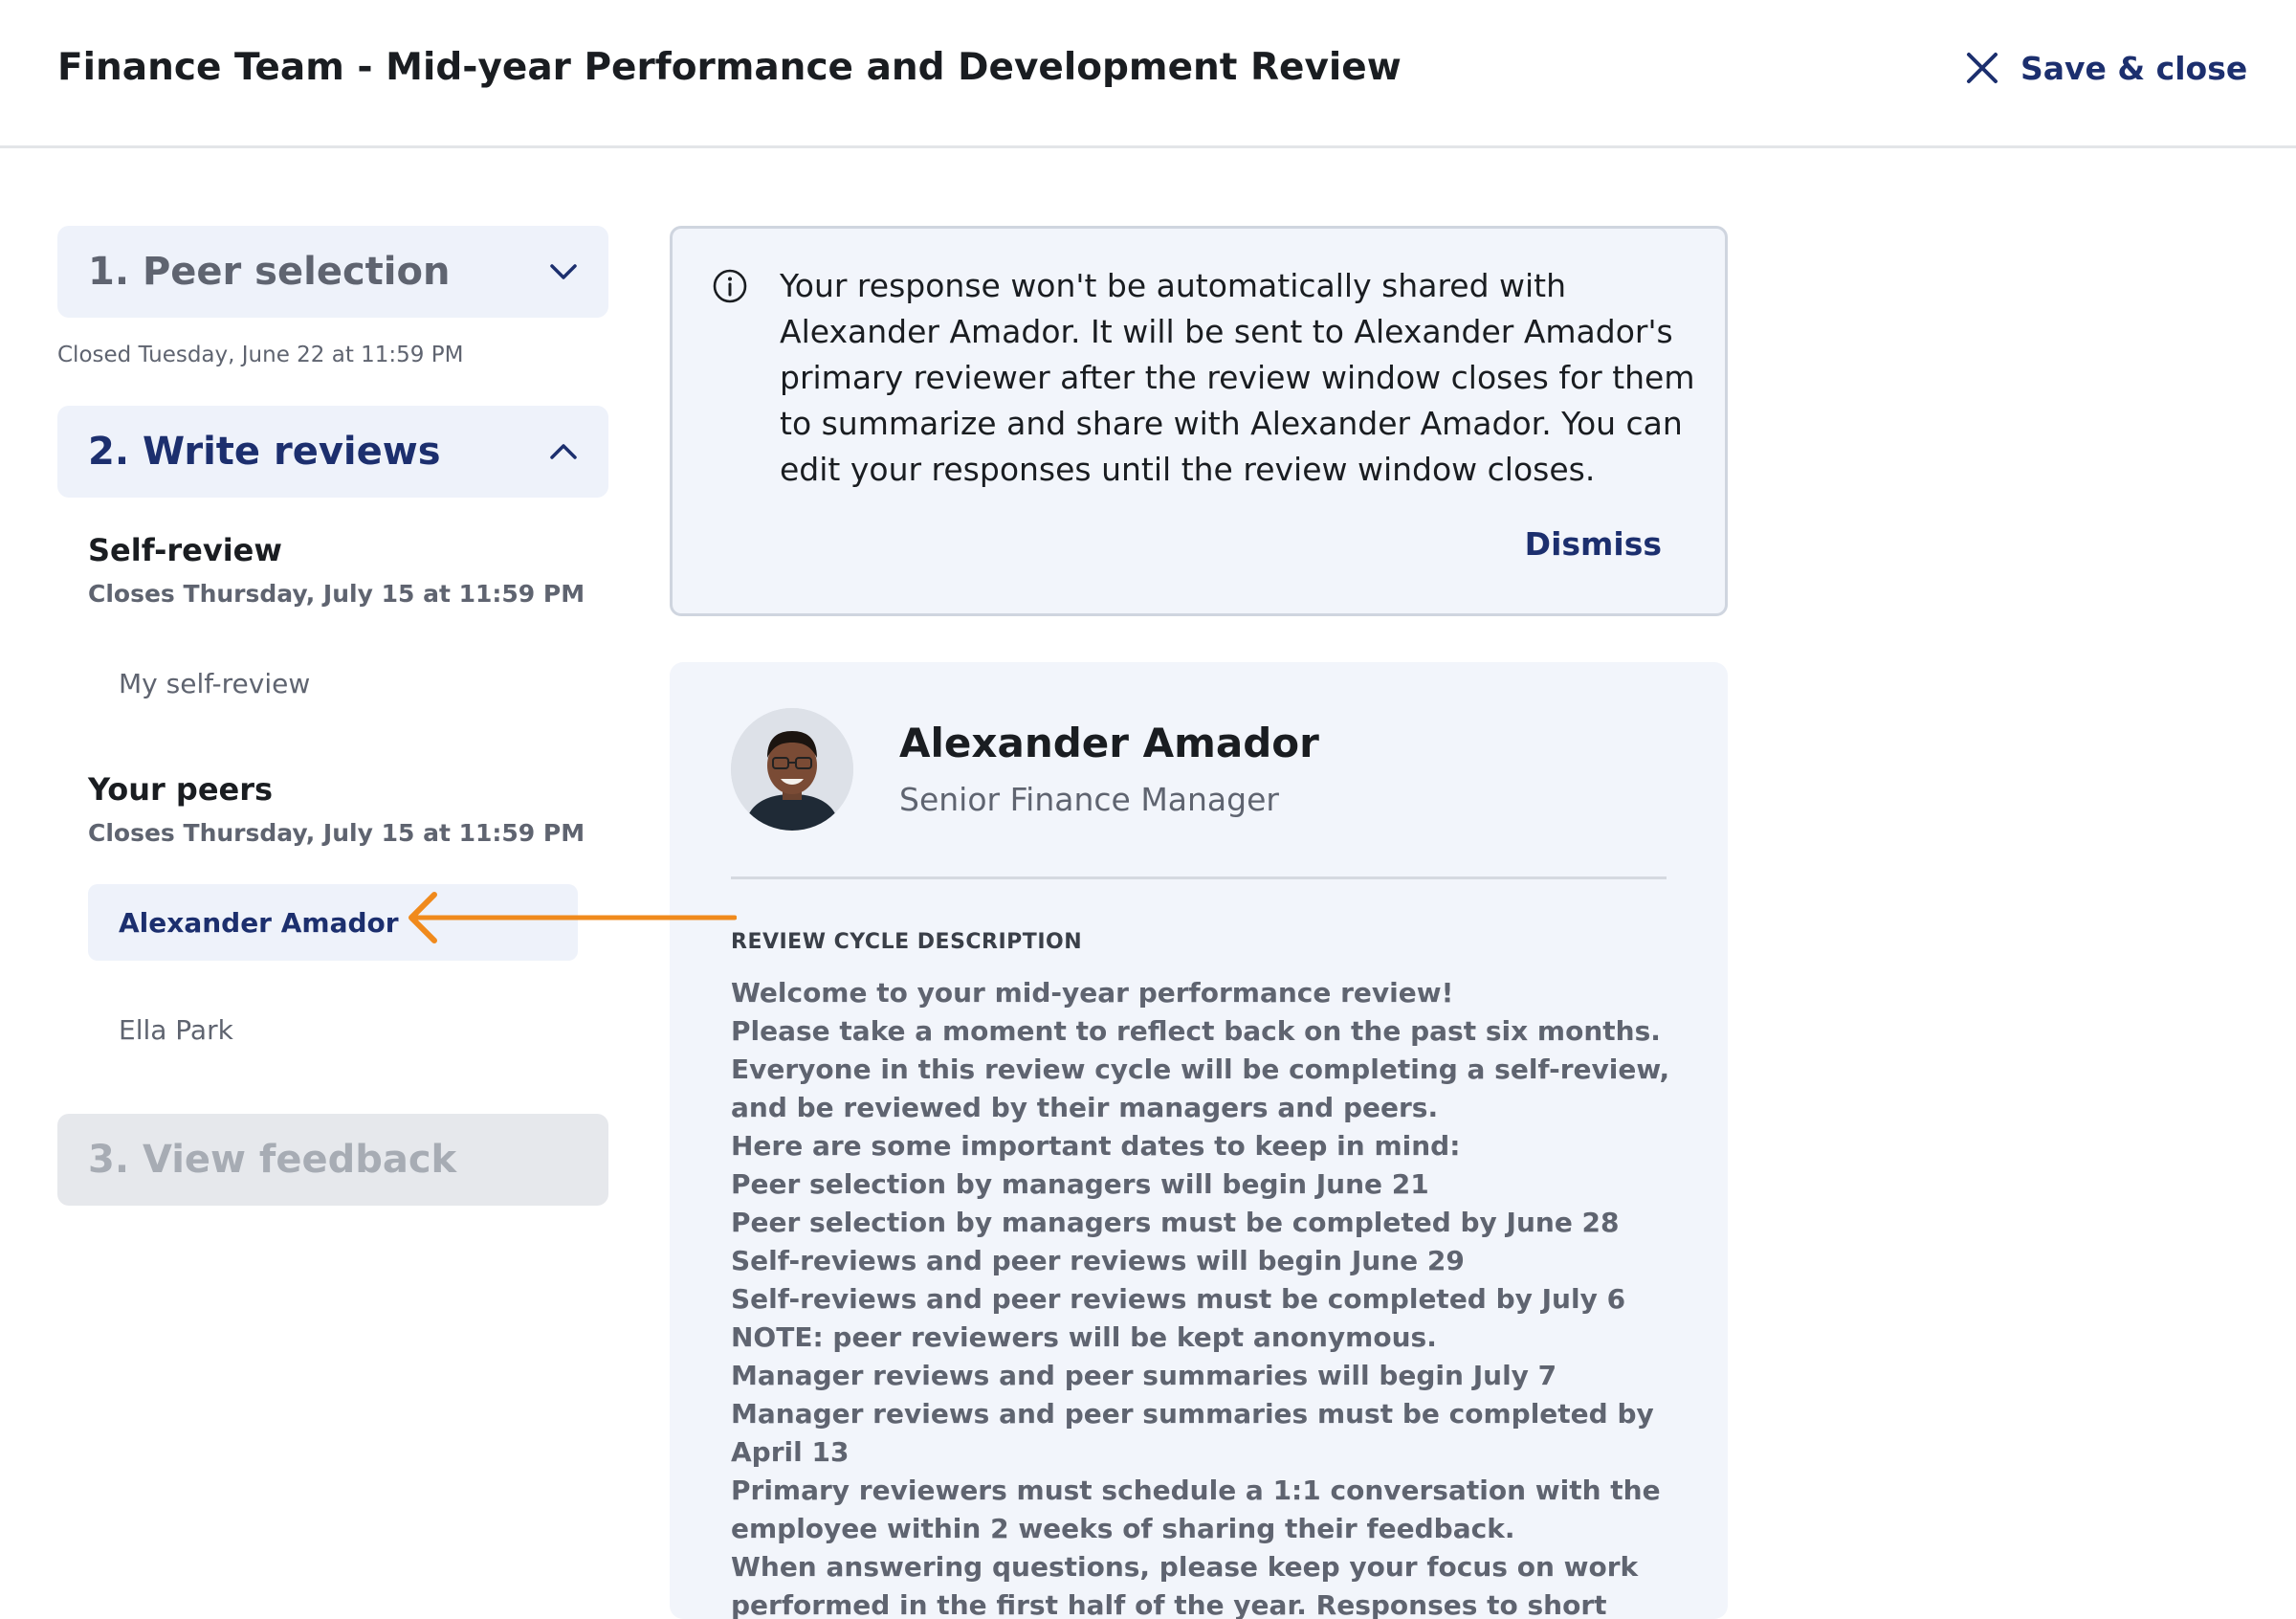 The width and height of the screenshot is (2296, 1619). Describe the element at coordinates (907, 942) in the screenshot. I see `review-cycle-description-label: REVIEW CYCLE DESCRIPTION` at that location.